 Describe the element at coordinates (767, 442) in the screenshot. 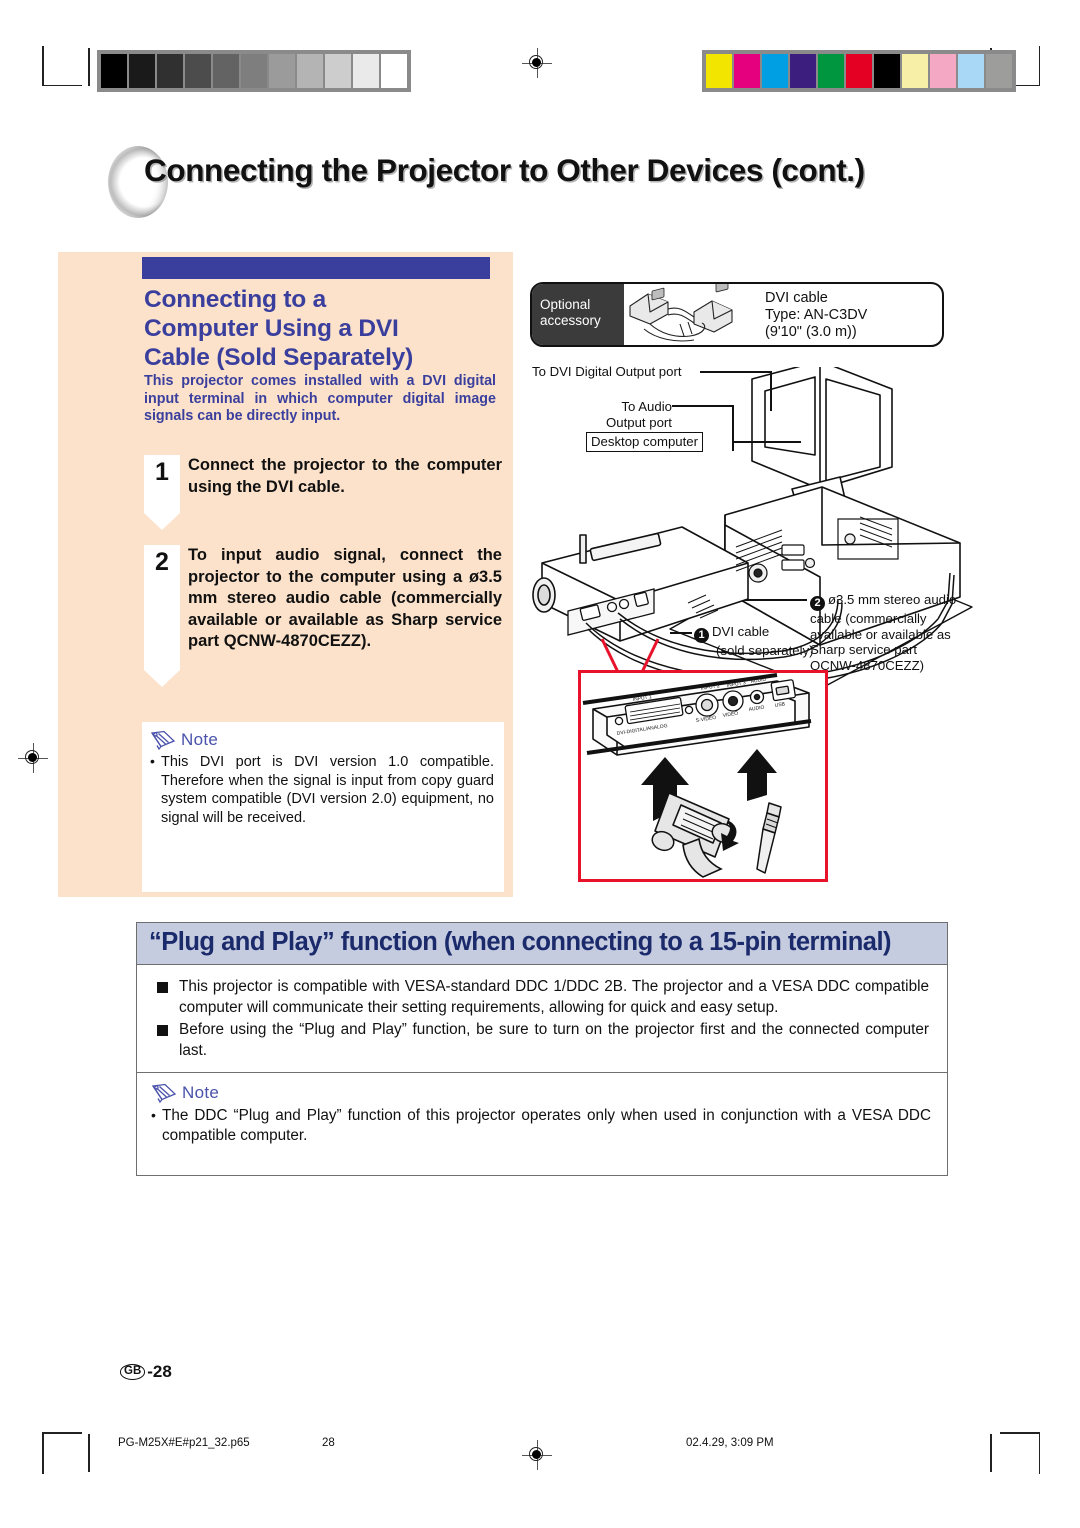

I see `leader-desktop-computer` at that location.